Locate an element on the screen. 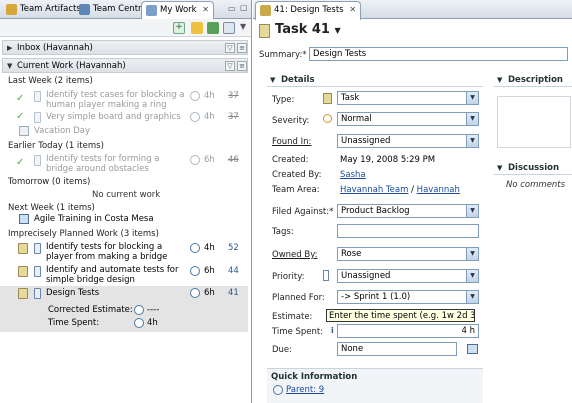 This screenshot has height=403, width=572. no-comments: No comments is located at coordinates (536, 185).